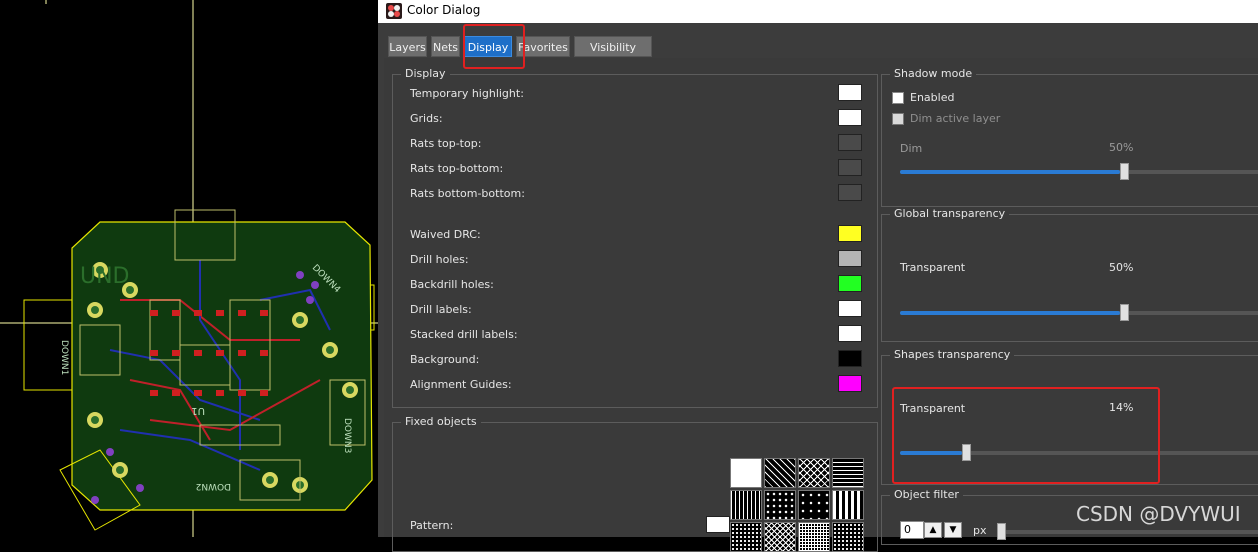 The image size is (1258, 552). Describe the element at coordinates (613, 55) in the screenshot. I see `tab-visibility-pane: Visibility Pane` at that location.